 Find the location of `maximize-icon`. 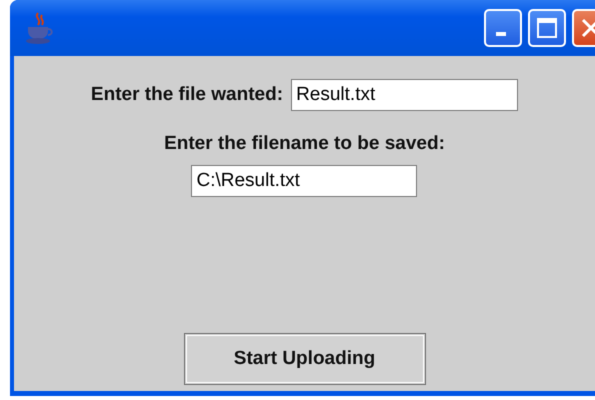

maximize-icon is located at coordinates (547, 28).